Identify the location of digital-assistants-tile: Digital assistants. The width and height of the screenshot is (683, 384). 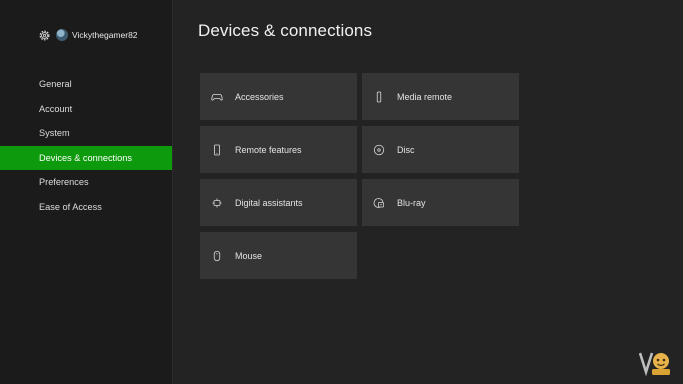
(278, 202).